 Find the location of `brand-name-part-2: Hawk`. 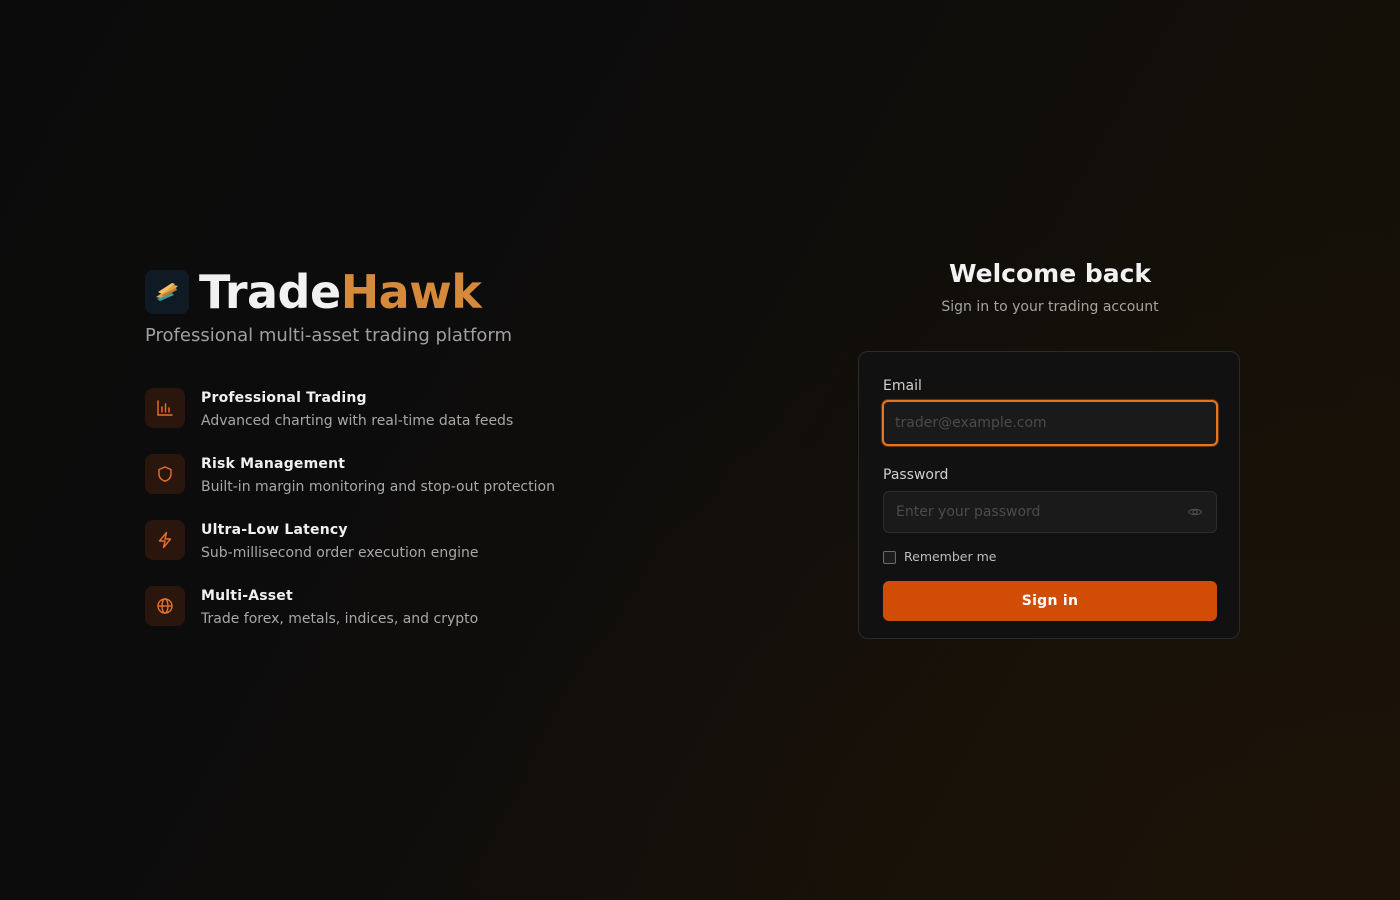

brand-name-part-2: Hawk is located at coordinates (411, 292).